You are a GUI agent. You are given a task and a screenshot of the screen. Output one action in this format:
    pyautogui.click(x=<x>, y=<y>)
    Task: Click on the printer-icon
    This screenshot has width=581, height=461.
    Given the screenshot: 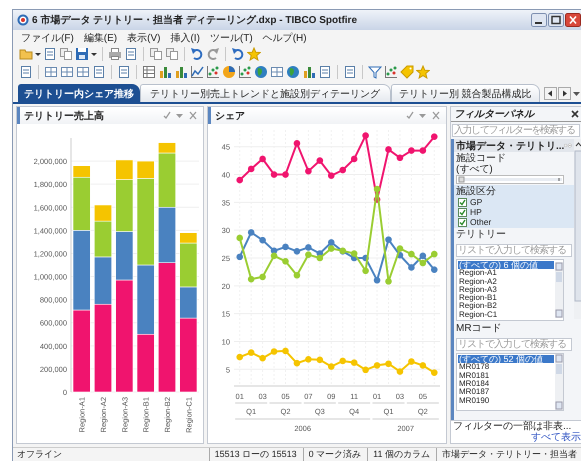 What is the action you would take?
    pyautogui.click(x=115, y=54)
    